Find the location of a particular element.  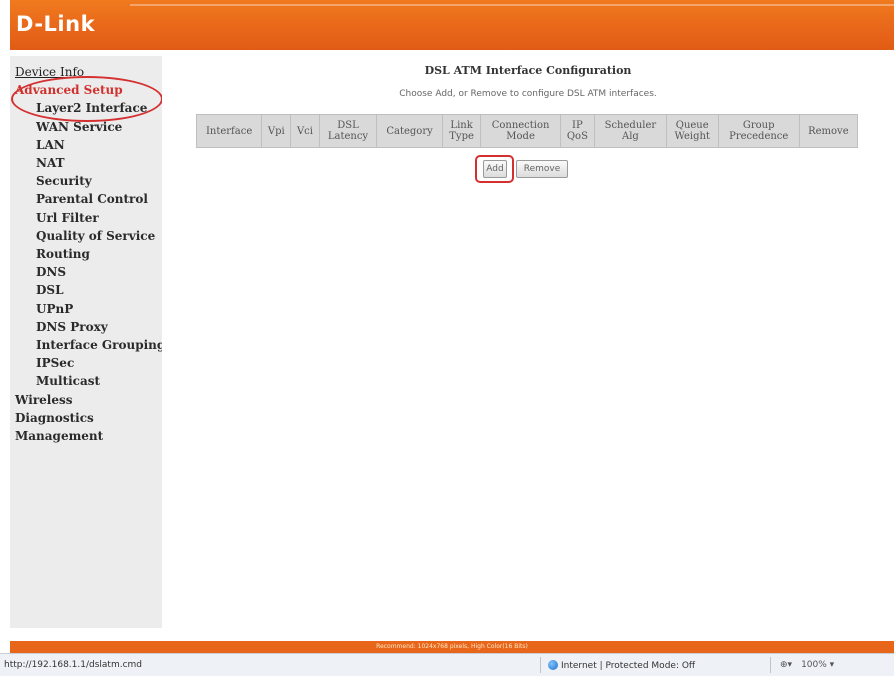

sidebar-item-multicast: Multicast is located at coordinates (68, 381).